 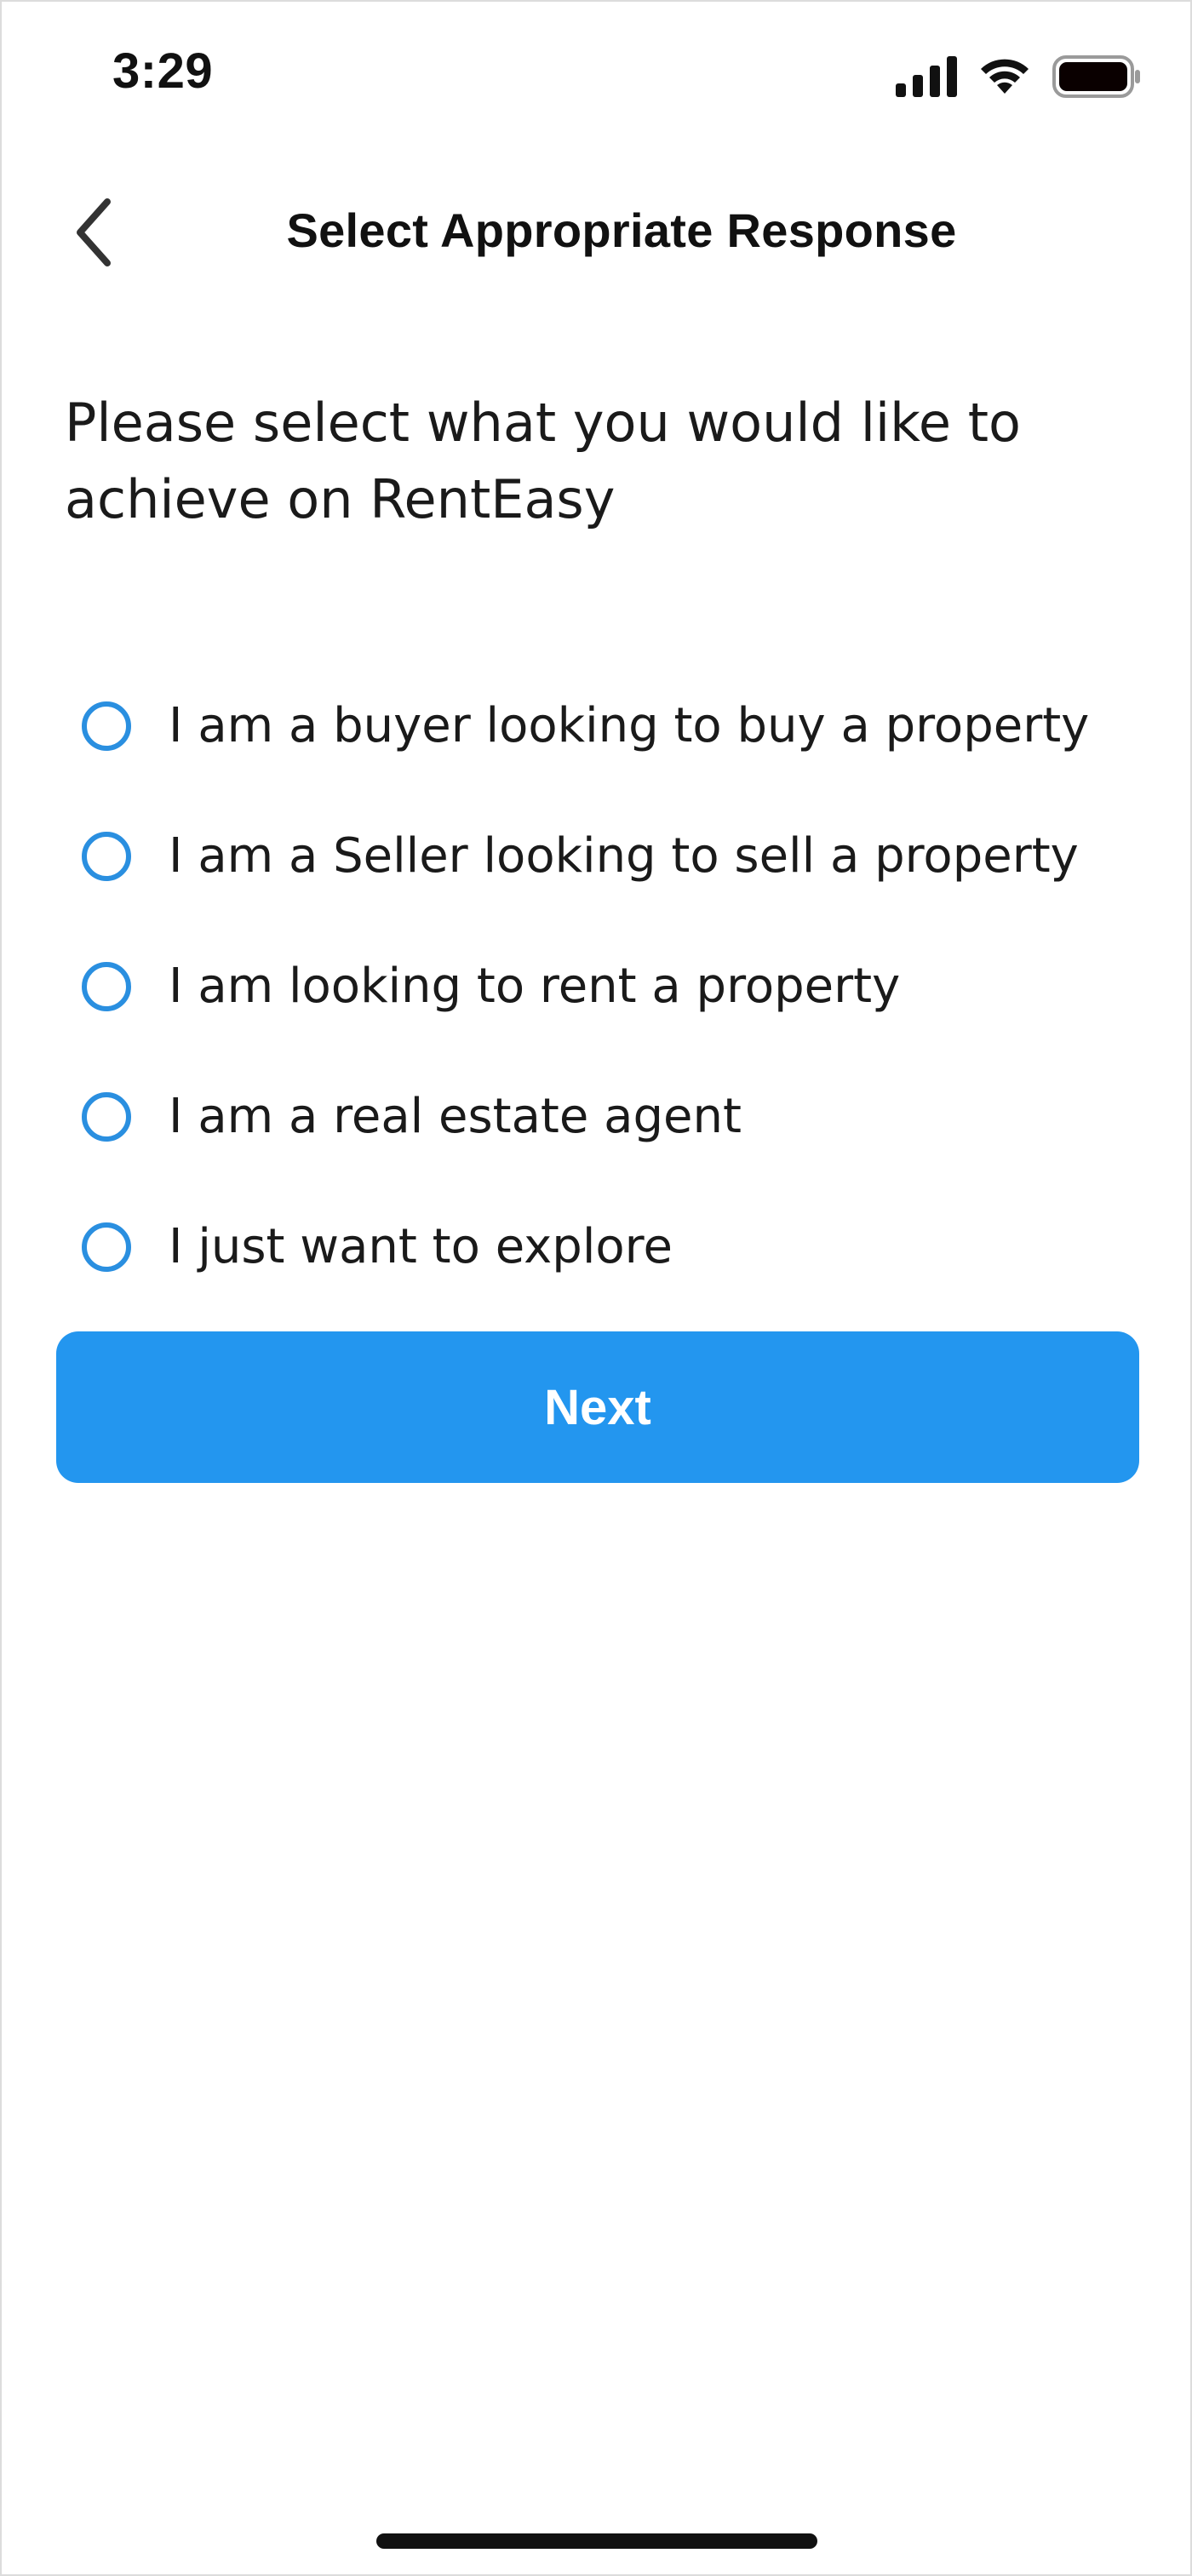 What do you see at coordinates (926, 76) in the screenshot?
I see `cellular-signal-icon` at bounding box center [926, 76].